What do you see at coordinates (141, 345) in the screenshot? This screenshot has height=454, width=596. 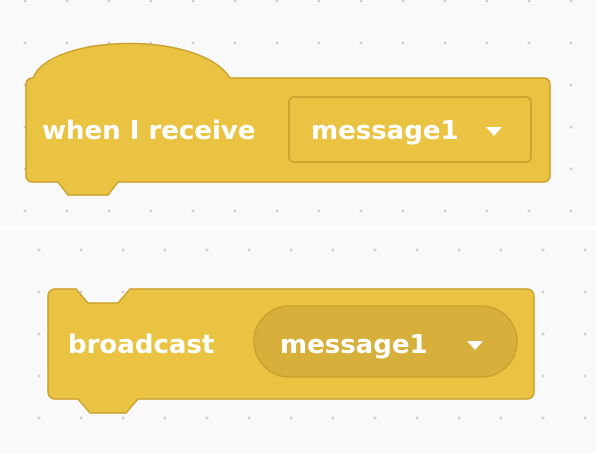 I see `broadcast-label: broadcast` at bounding box center [141, 345].